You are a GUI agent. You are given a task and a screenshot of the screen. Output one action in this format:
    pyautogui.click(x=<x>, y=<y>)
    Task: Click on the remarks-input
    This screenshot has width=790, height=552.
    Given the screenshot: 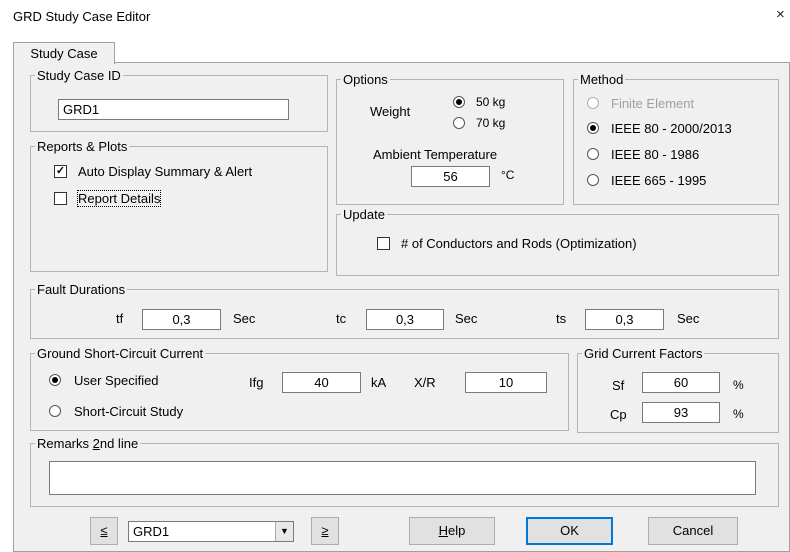 What is the action you would take?
    pyautogui.click(x=402, y=478)
    